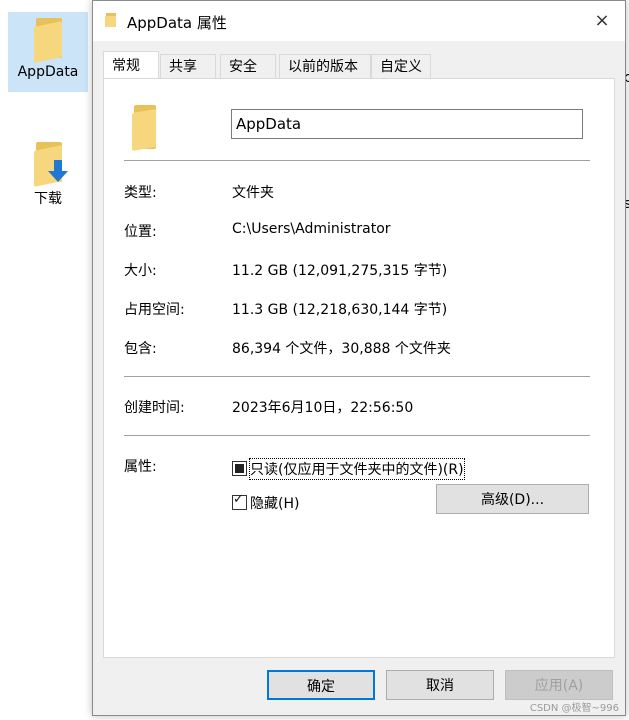 This screenshot has height=720, width=629. Describe the element at coordinates (401, 66) in the screenshot. I see `tab-customize: 自定义` at that location.